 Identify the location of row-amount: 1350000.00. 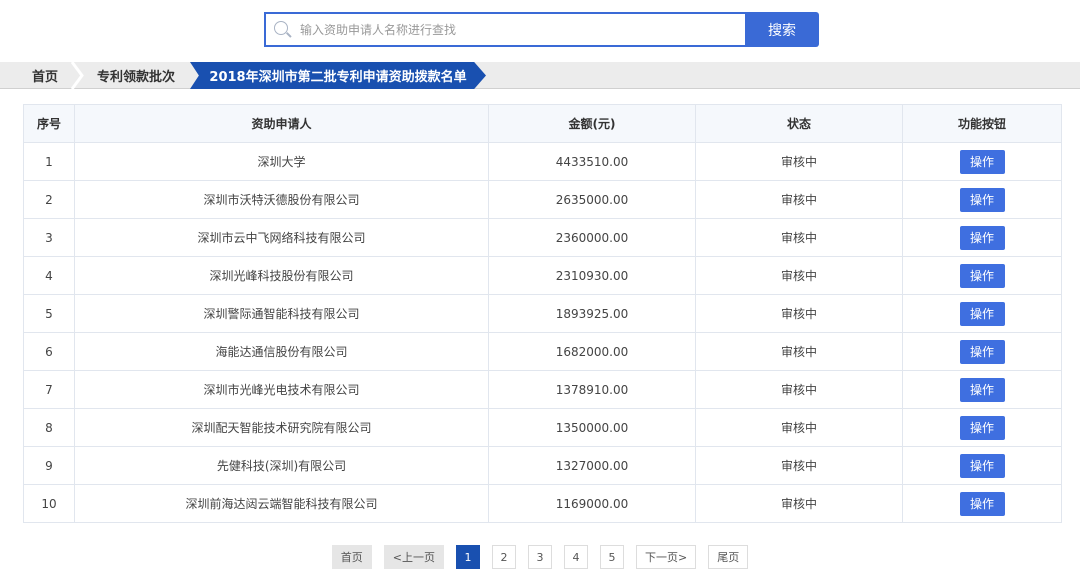
(592, 427).